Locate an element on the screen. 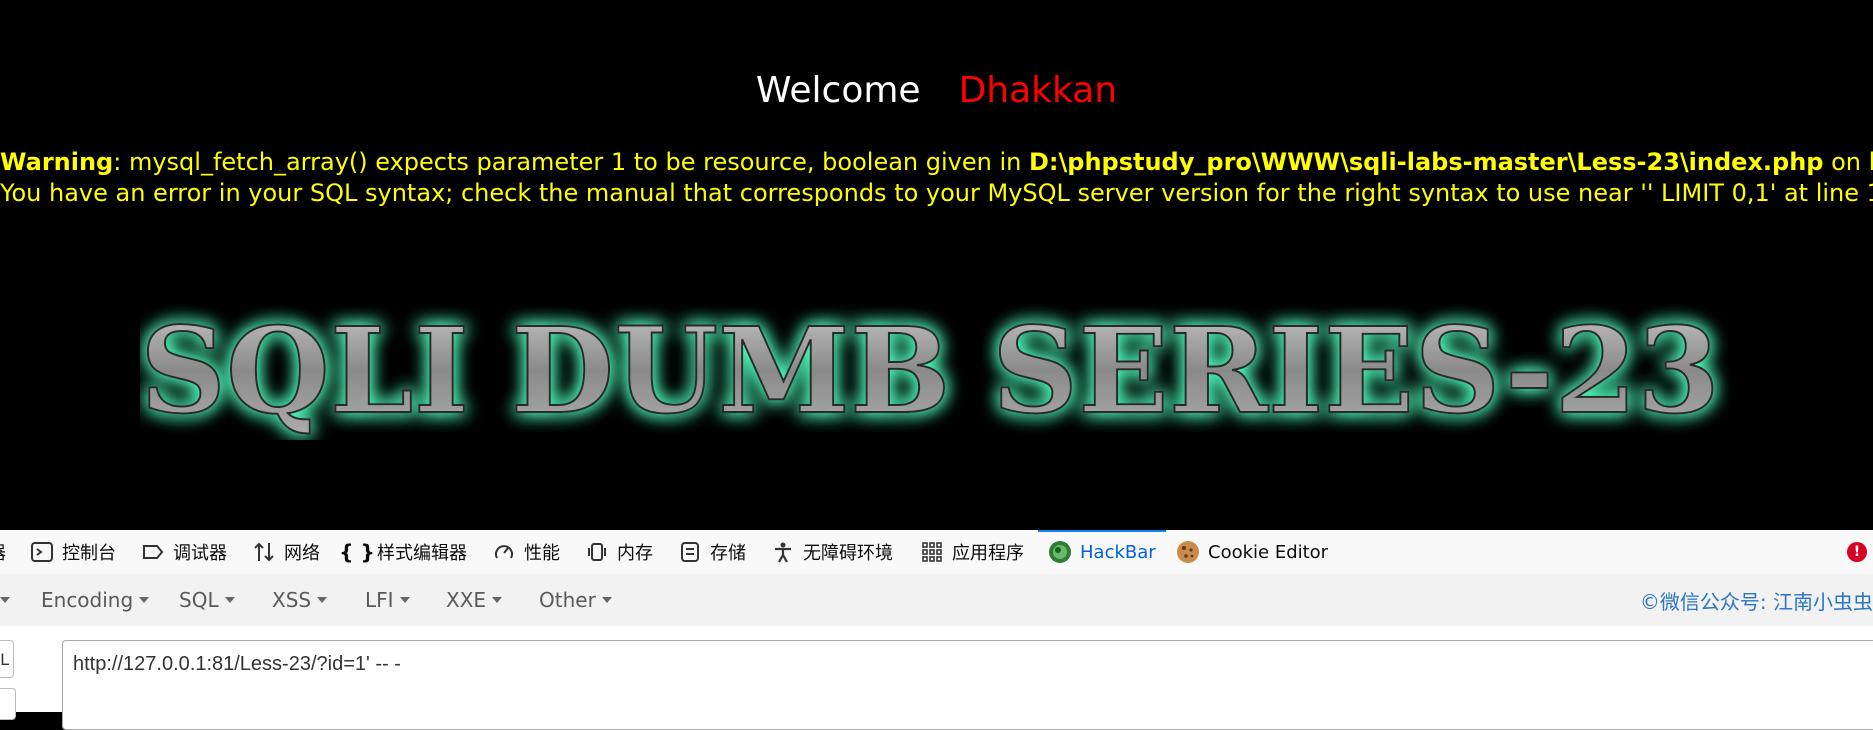  devtools-tab-bar: 器 控制台 调试器 网络 { } 样式编辑器 is located at coordinates (936, 552).